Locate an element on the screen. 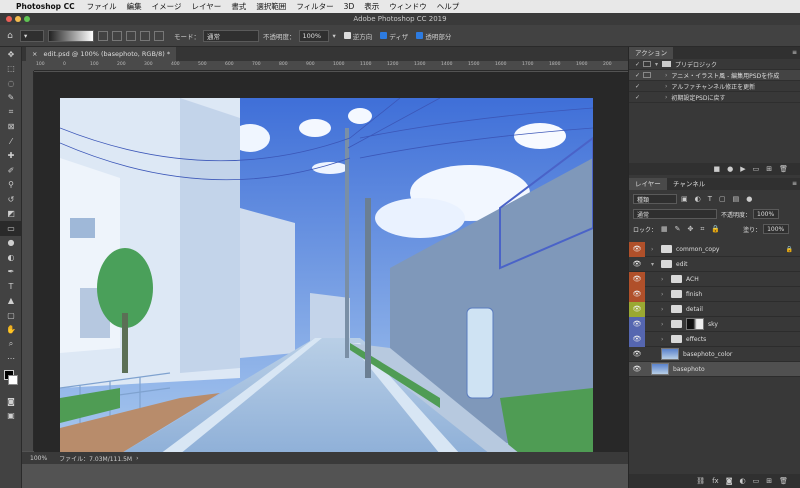  background-color-swatch is located at coordinates (13, 380).